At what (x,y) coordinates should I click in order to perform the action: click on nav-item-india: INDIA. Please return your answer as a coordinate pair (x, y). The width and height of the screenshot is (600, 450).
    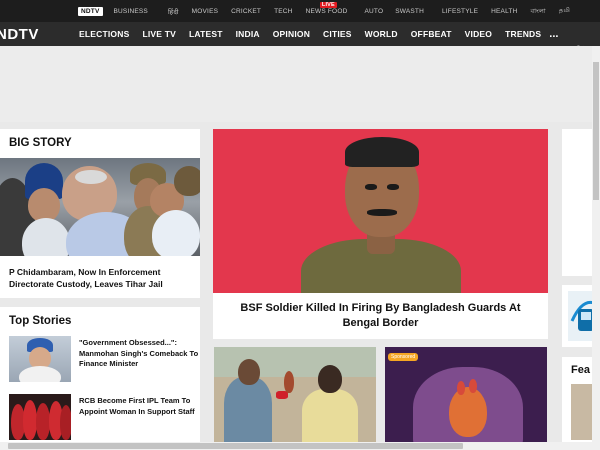
    Looking at the image, I should click on (248, 34).